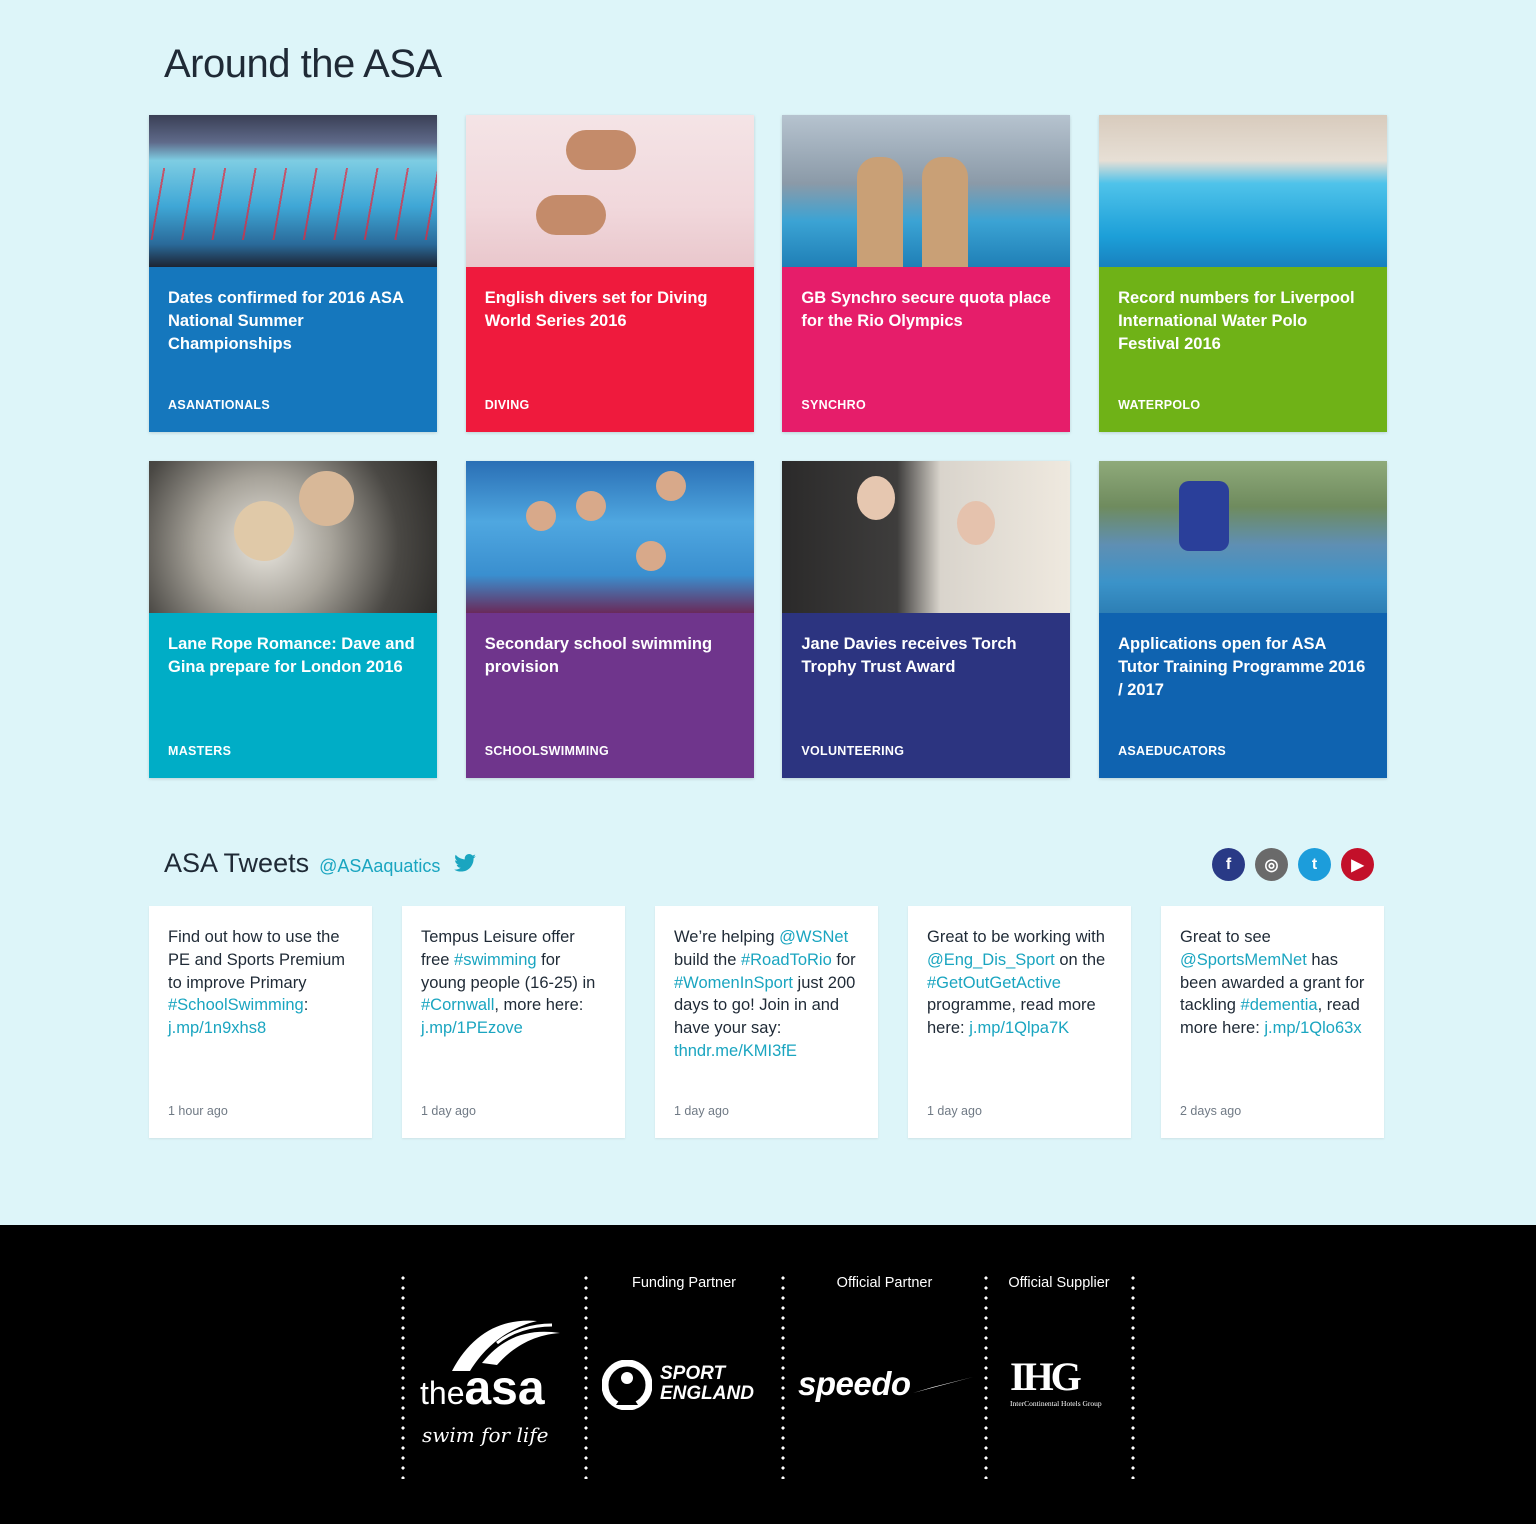  I want to click on speedo-boomerang-icon, so click(943, 1385).